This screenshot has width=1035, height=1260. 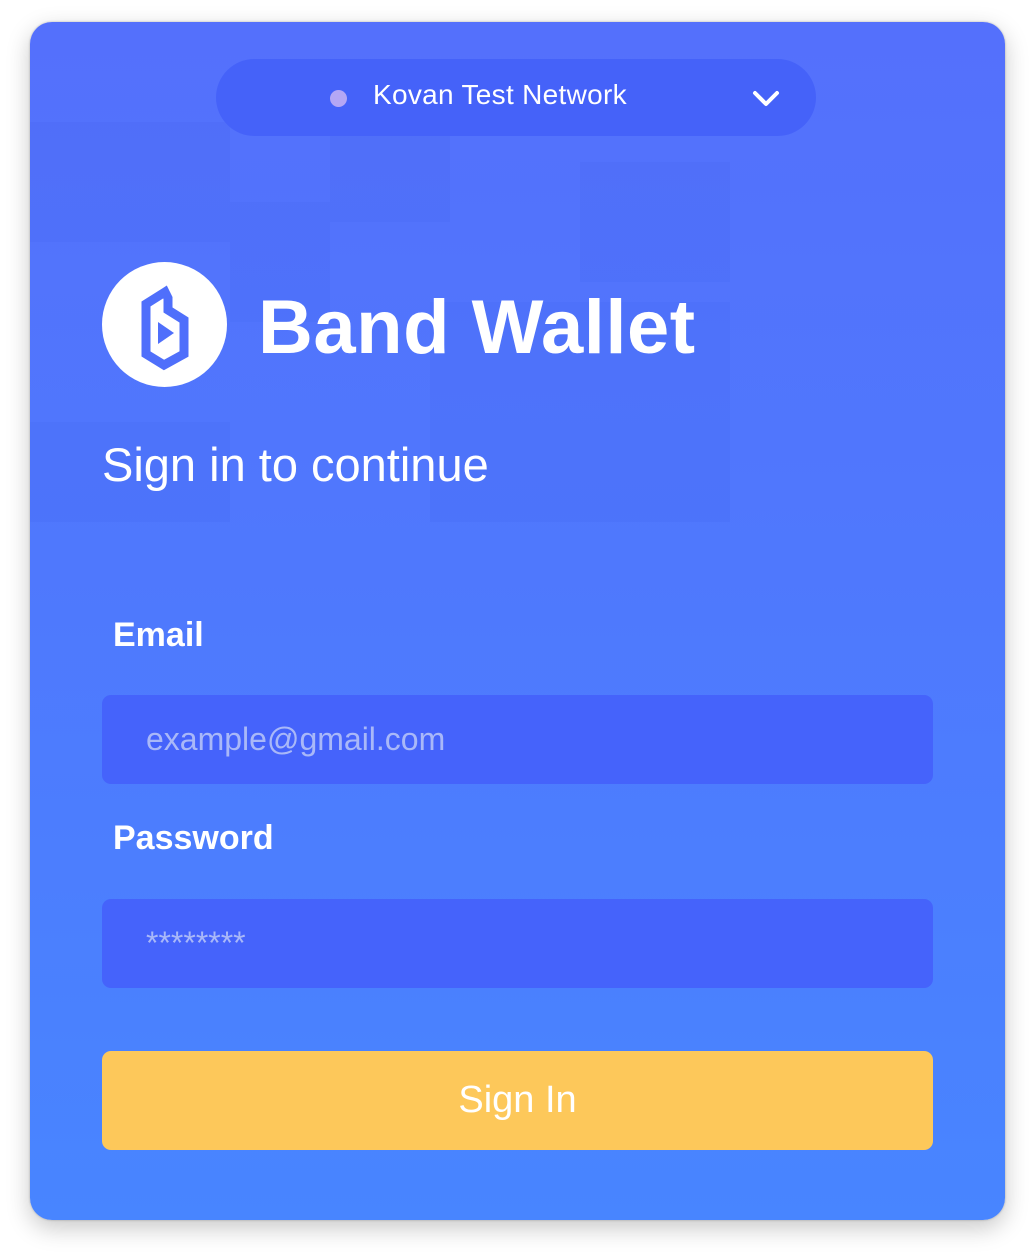 What do you see at coordinates (517, 1100) in the screenshot?
I see `sign-in-button: Sign In` at bounding box center [517, 1100].